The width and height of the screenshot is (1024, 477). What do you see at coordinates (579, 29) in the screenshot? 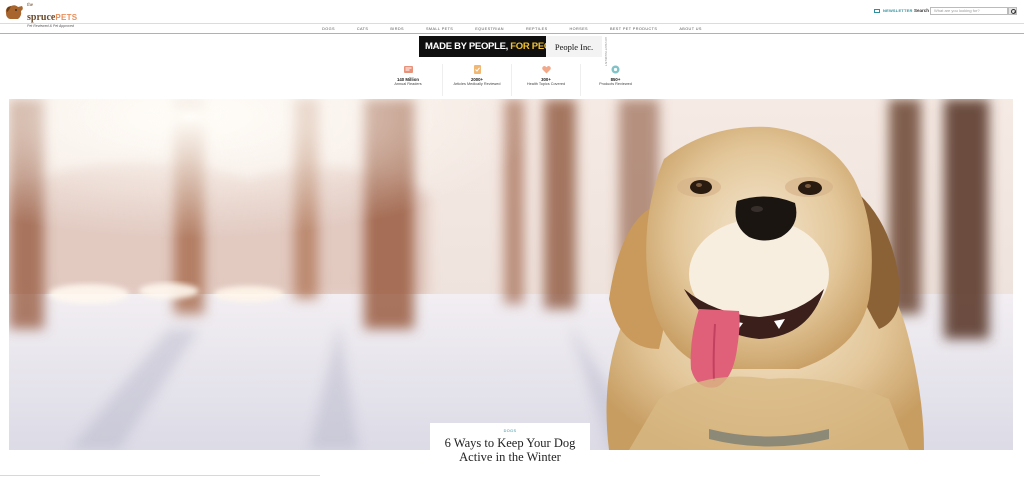
I see `nav-item-horses: HORSES` at bounding box center [579, 29].